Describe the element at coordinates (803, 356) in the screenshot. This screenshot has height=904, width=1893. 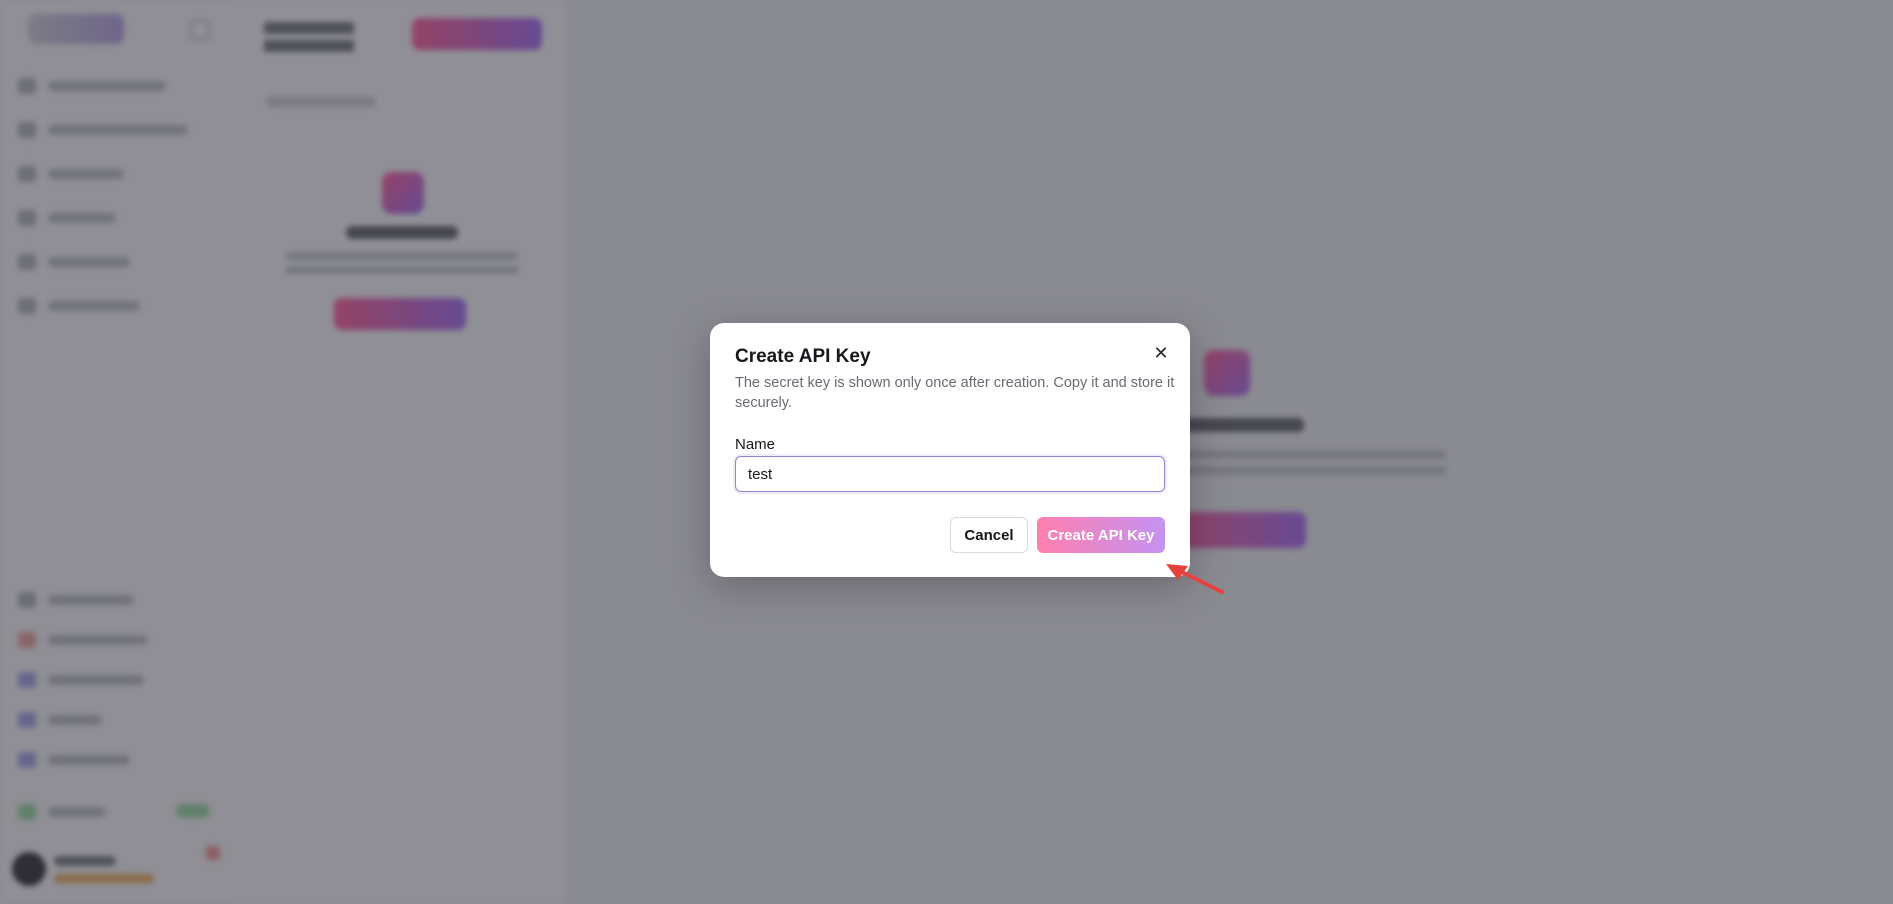
I see `dialog-title: Create API Key` at that location.